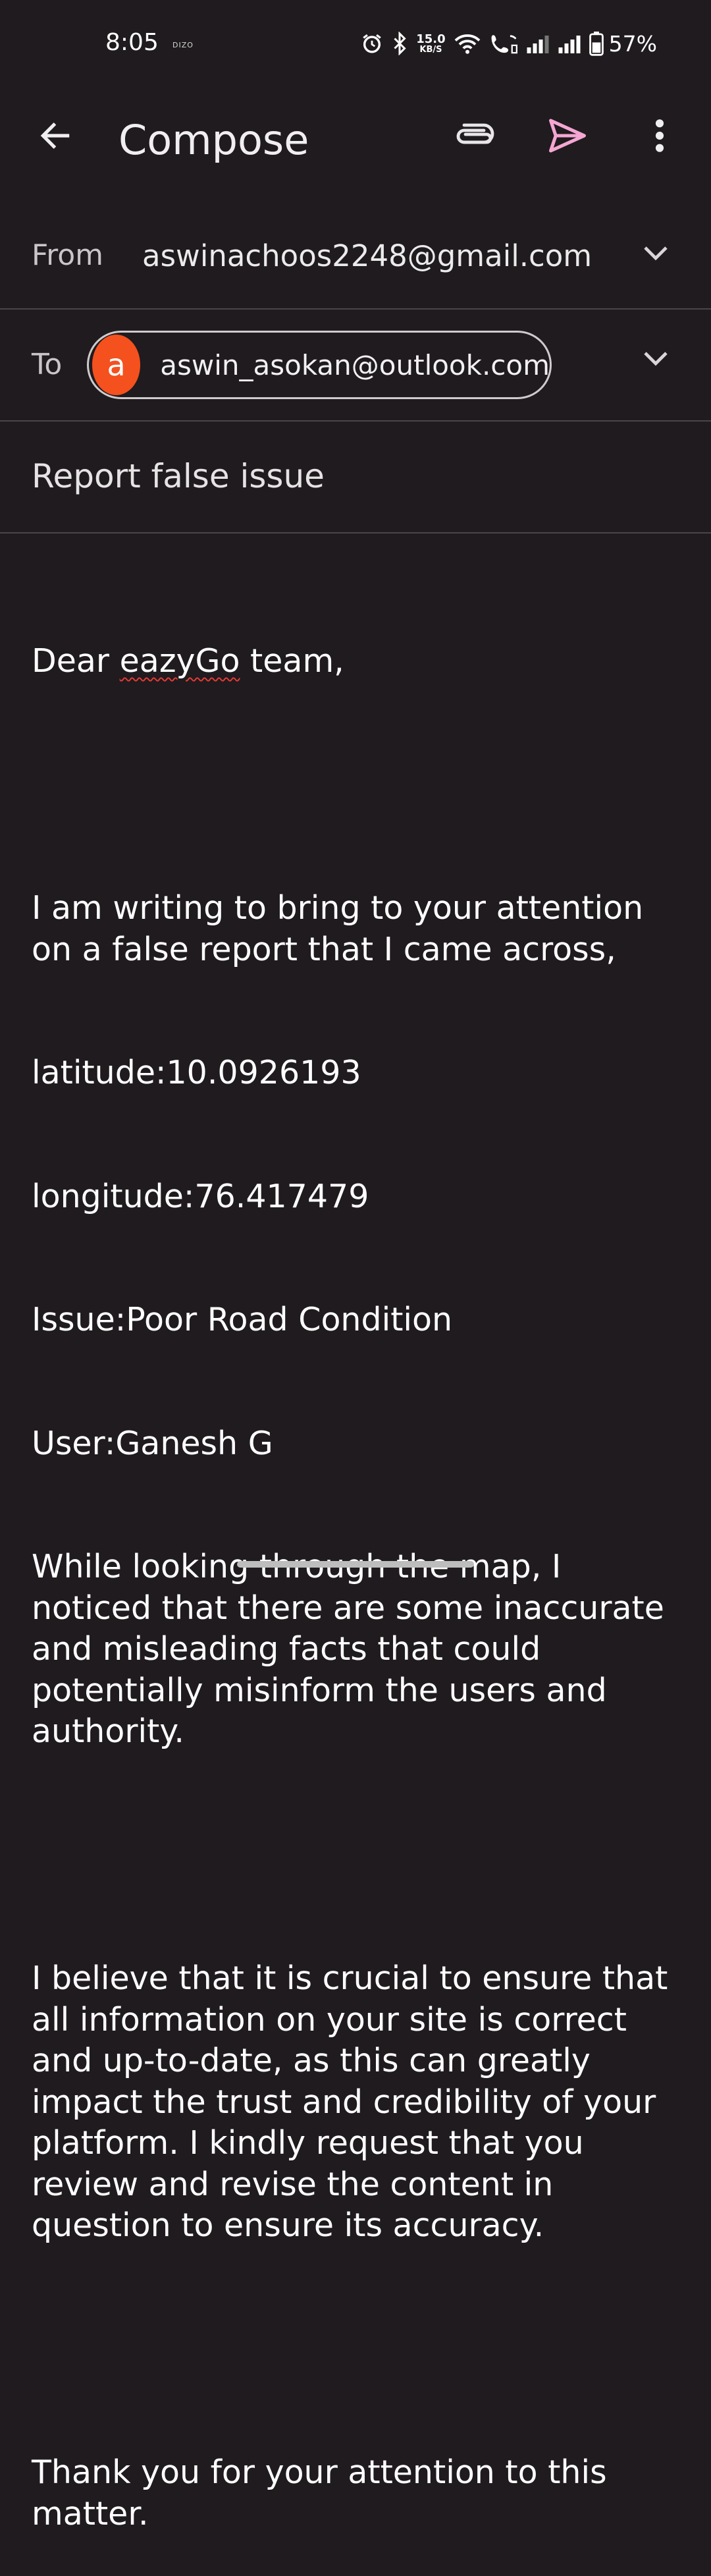 The height and width of the screenshot is (2576, 711). I want to click on back-button, so click(55, 135).